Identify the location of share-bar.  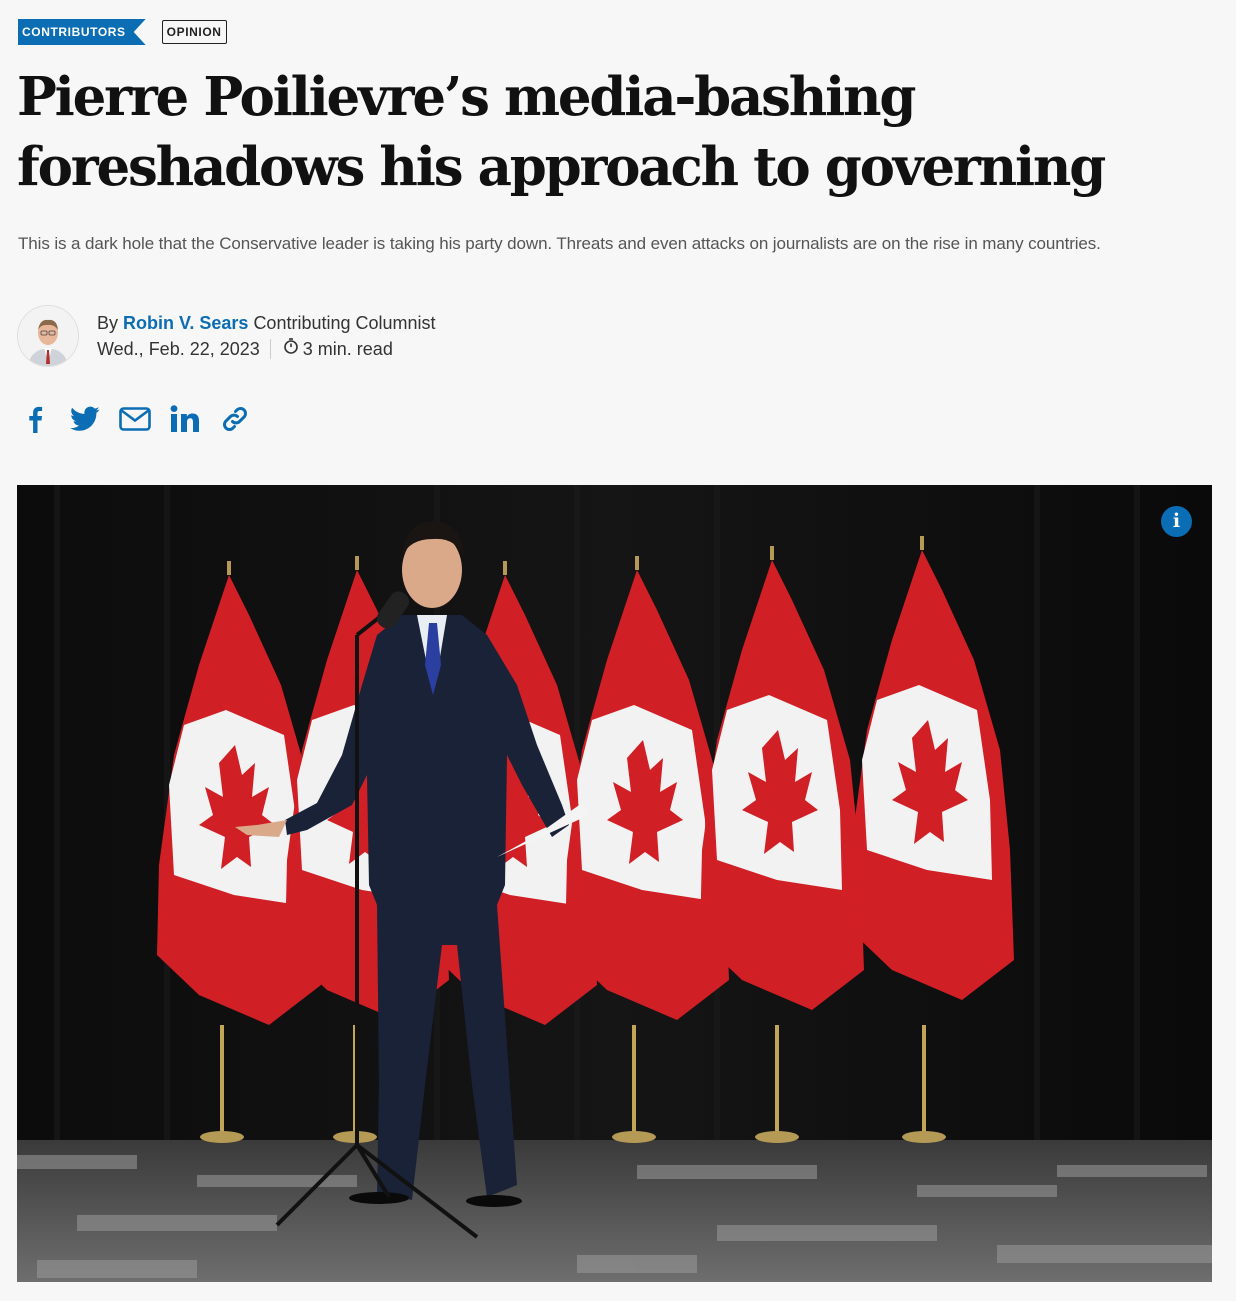
(143, 419).